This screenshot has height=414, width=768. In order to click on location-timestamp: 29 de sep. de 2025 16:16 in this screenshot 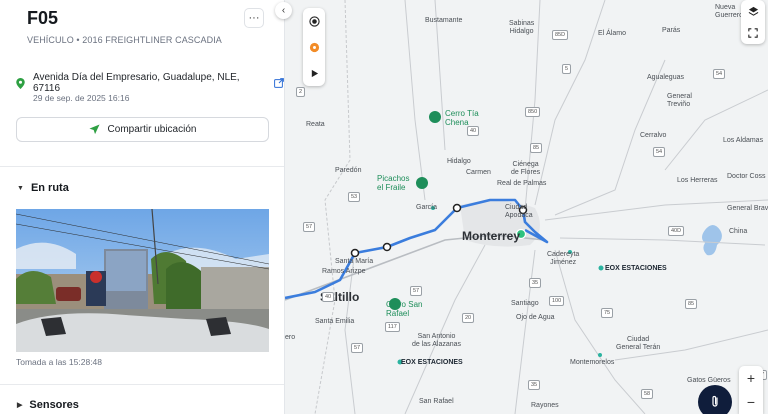, I will do `click(81, 98)`.